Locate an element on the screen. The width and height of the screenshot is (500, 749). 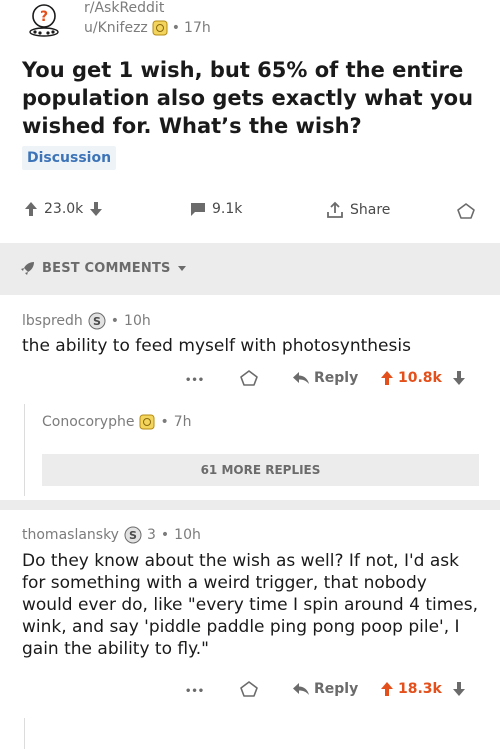
comment-vote-group: 10.8k is located at coordinates (423, 378).